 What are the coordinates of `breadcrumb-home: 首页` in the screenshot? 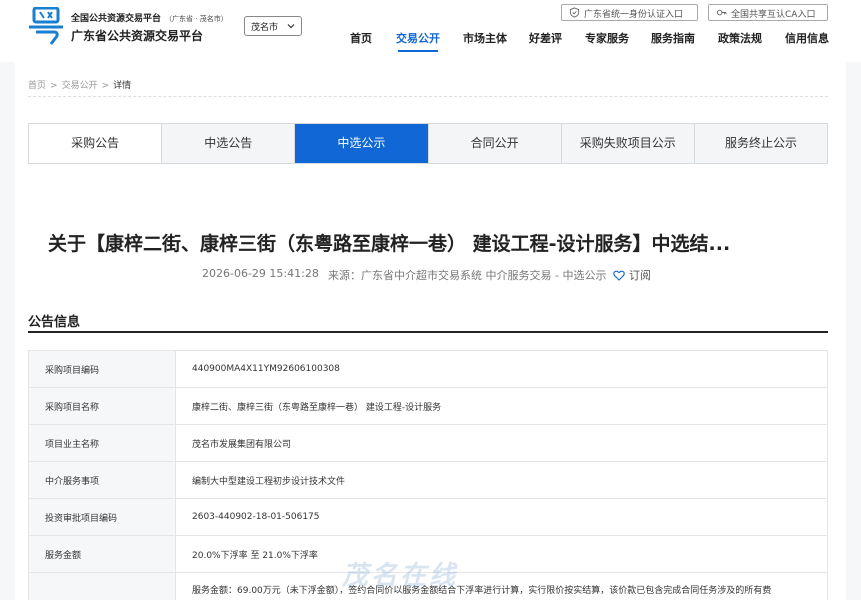 It's located at (37, 86).